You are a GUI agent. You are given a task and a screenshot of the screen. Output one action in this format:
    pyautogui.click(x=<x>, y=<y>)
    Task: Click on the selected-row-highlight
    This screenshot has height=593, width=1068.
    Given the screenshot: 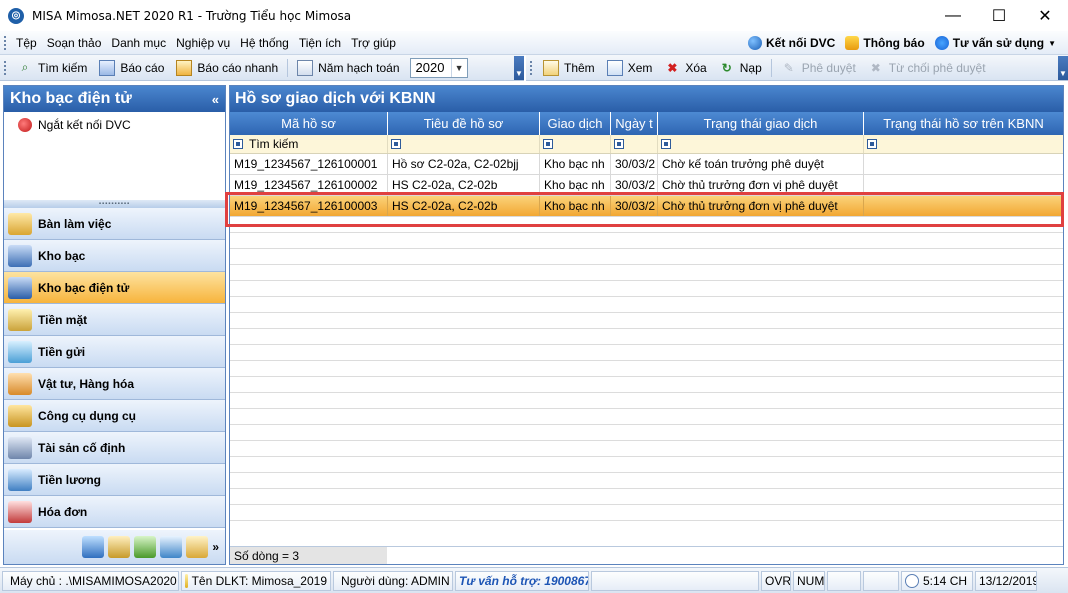 What is the action you would take?
    pyautogui.click(x=644, y=209)
    